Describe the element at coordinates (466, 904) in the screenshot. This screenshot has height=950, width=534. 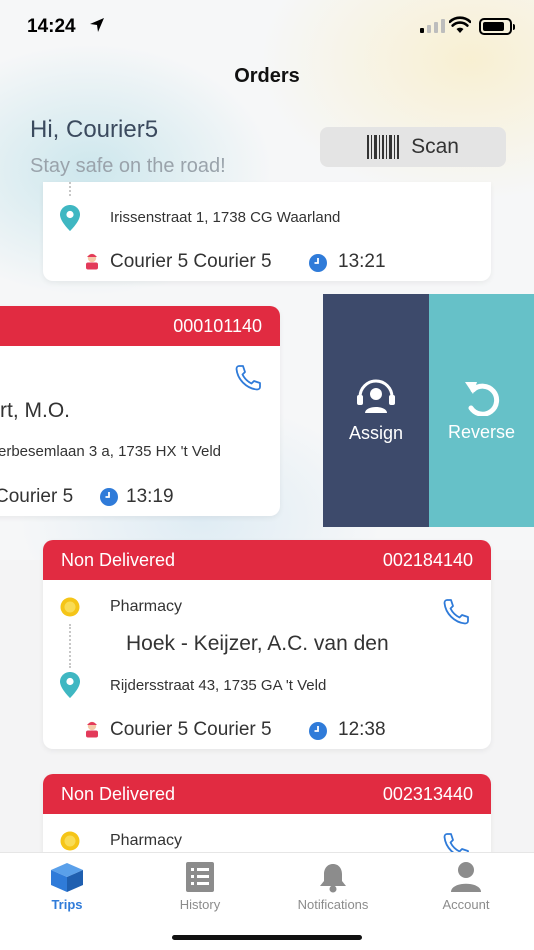
I see `tab-label: Account` at that location.